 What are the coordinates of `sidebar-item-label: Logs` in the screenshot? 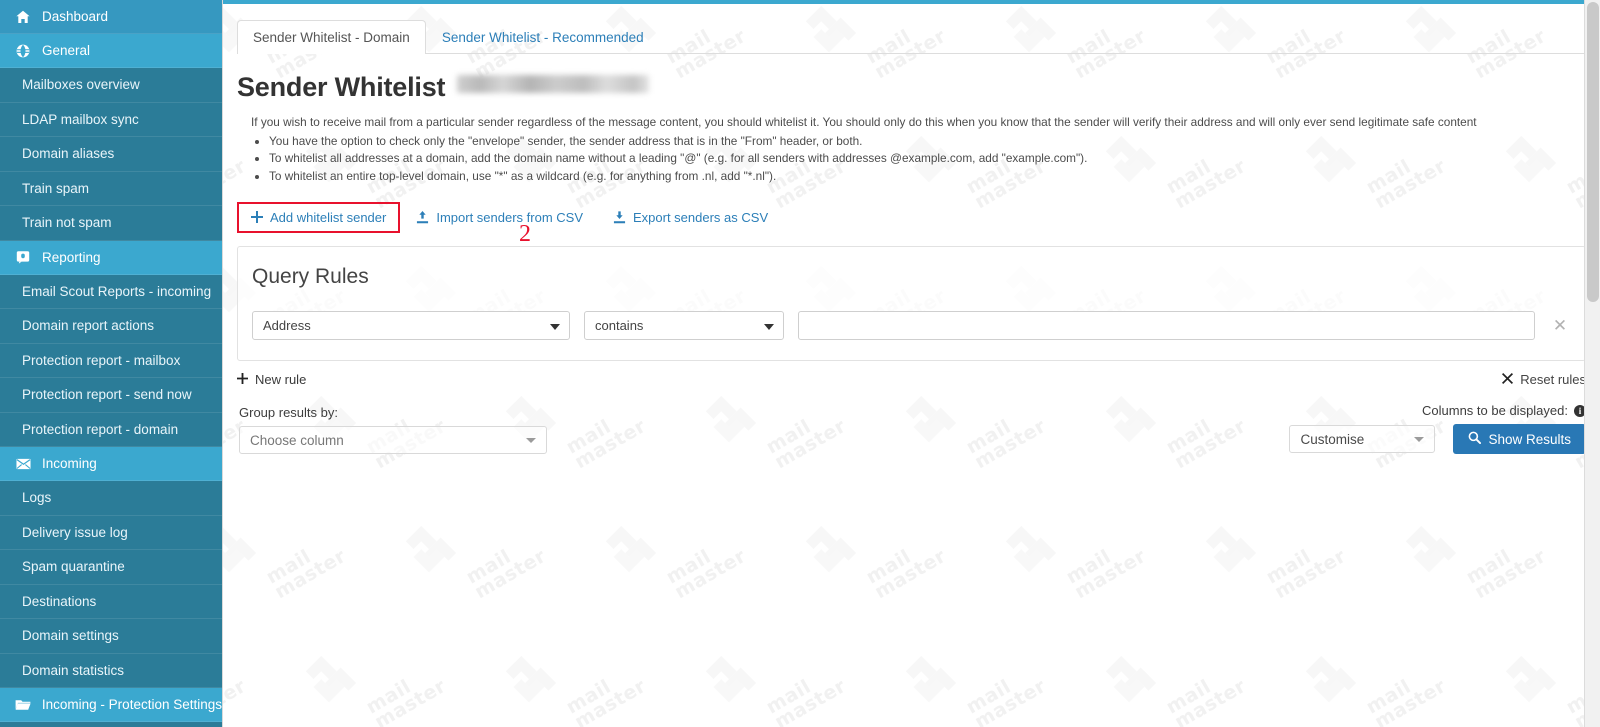 It's located at (37, 498).